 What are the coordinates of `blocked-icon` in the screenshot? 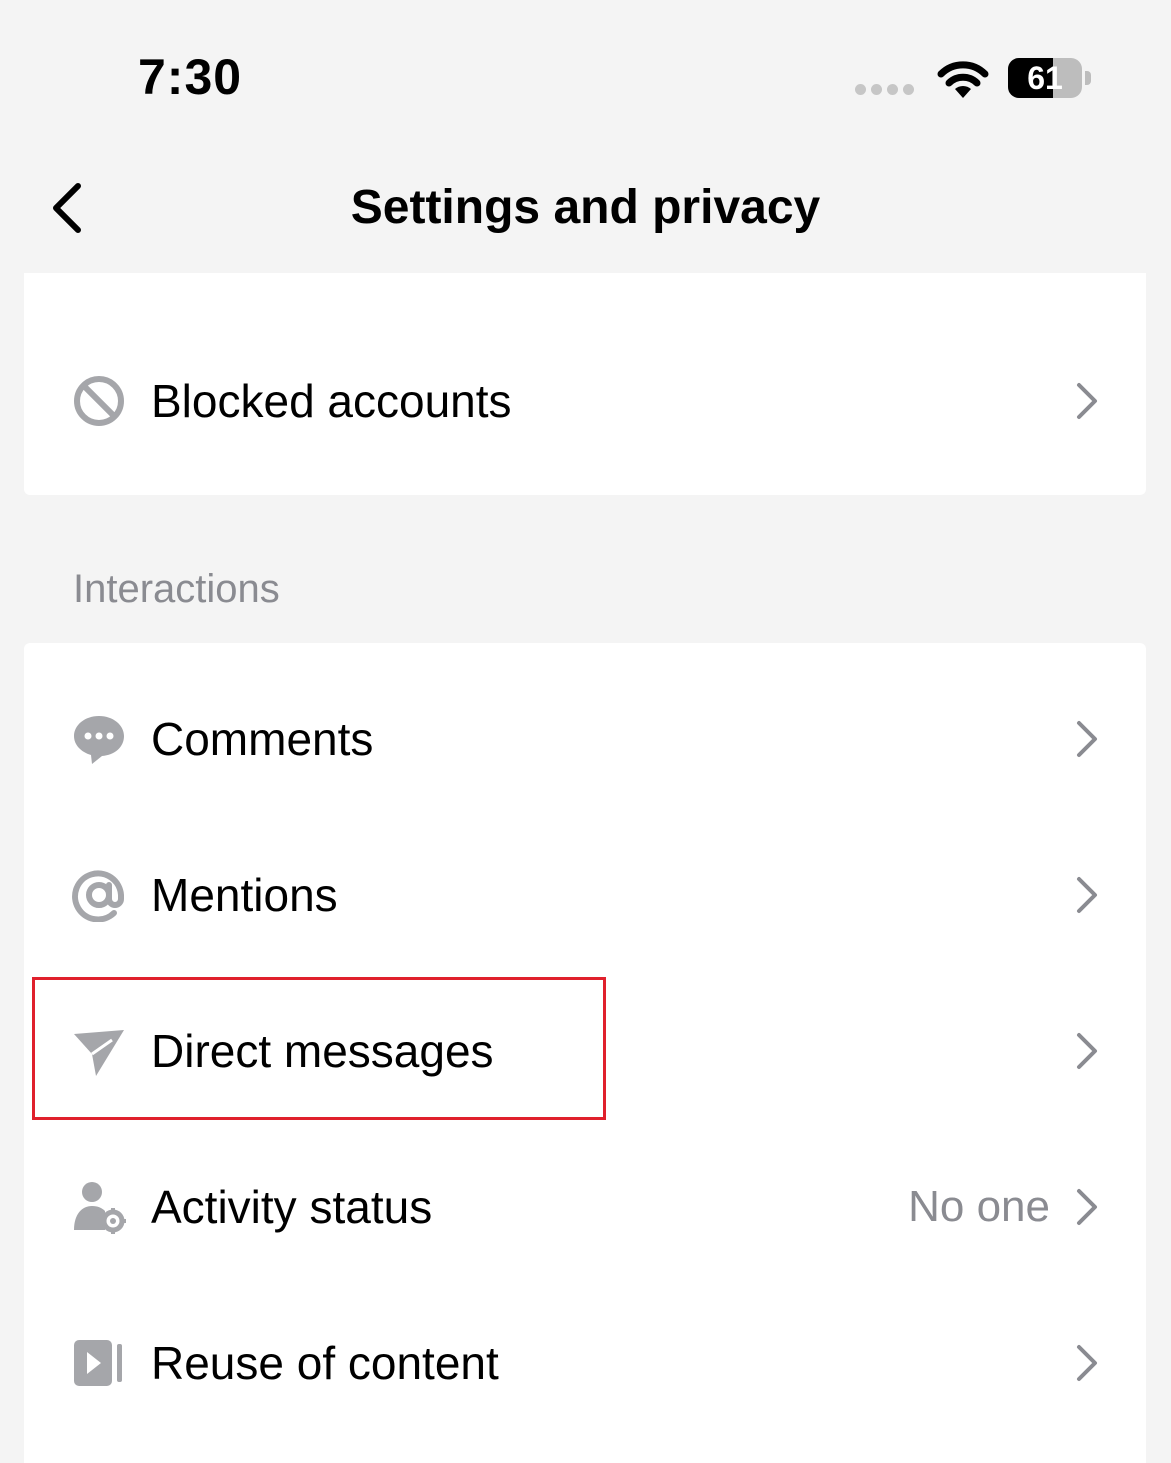 It's located at (99, 401).